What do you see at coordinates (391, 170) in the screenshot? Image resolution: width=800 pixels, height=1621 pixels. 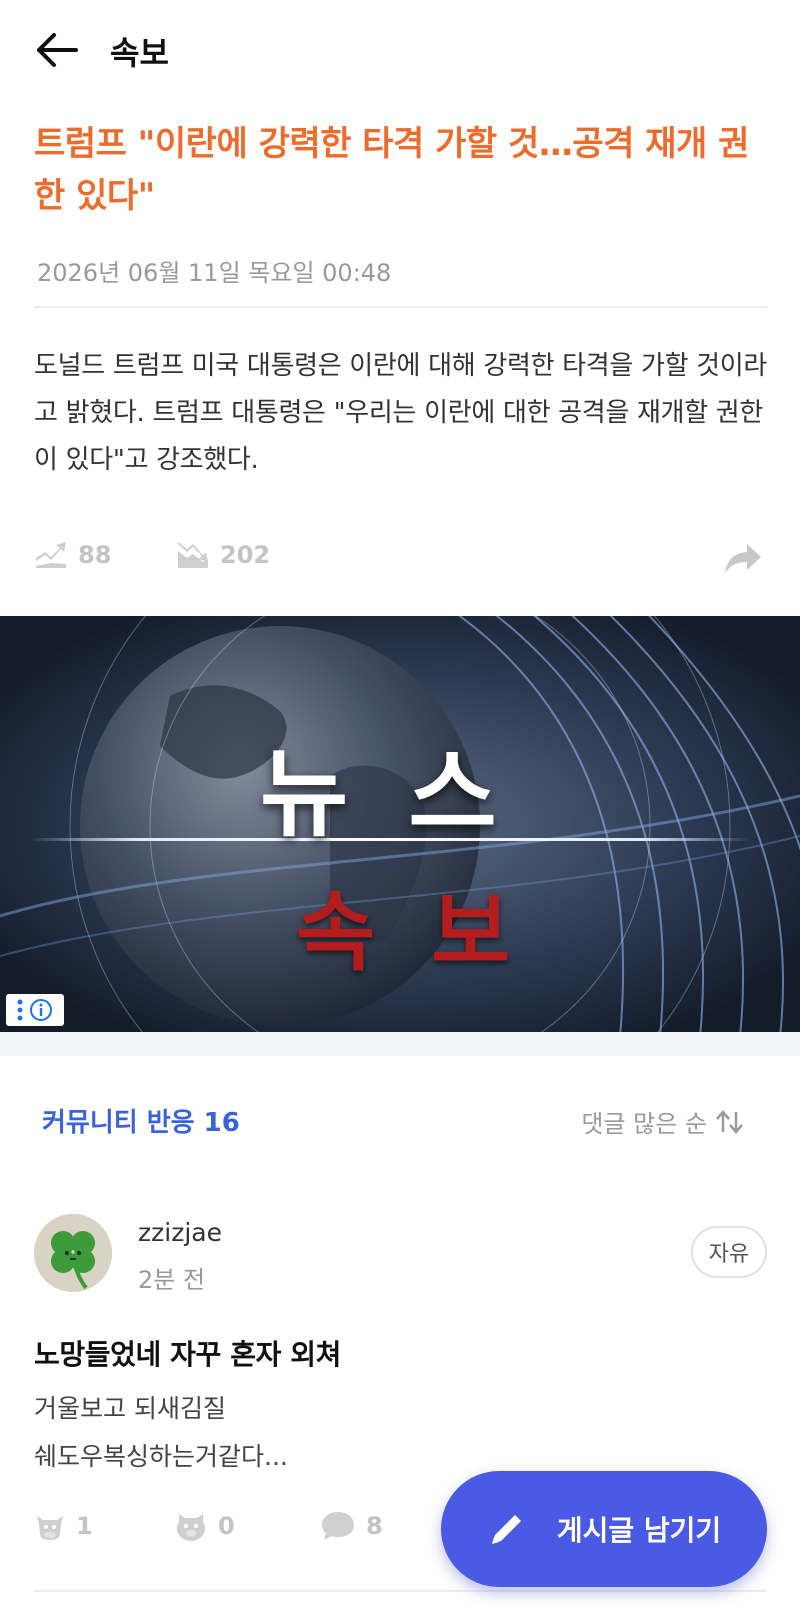 I see `article-title: 트럼프 "이란에 강력한 타격 가할 것…공격 재개 권한 있다"` at bounding box center [391, 170].